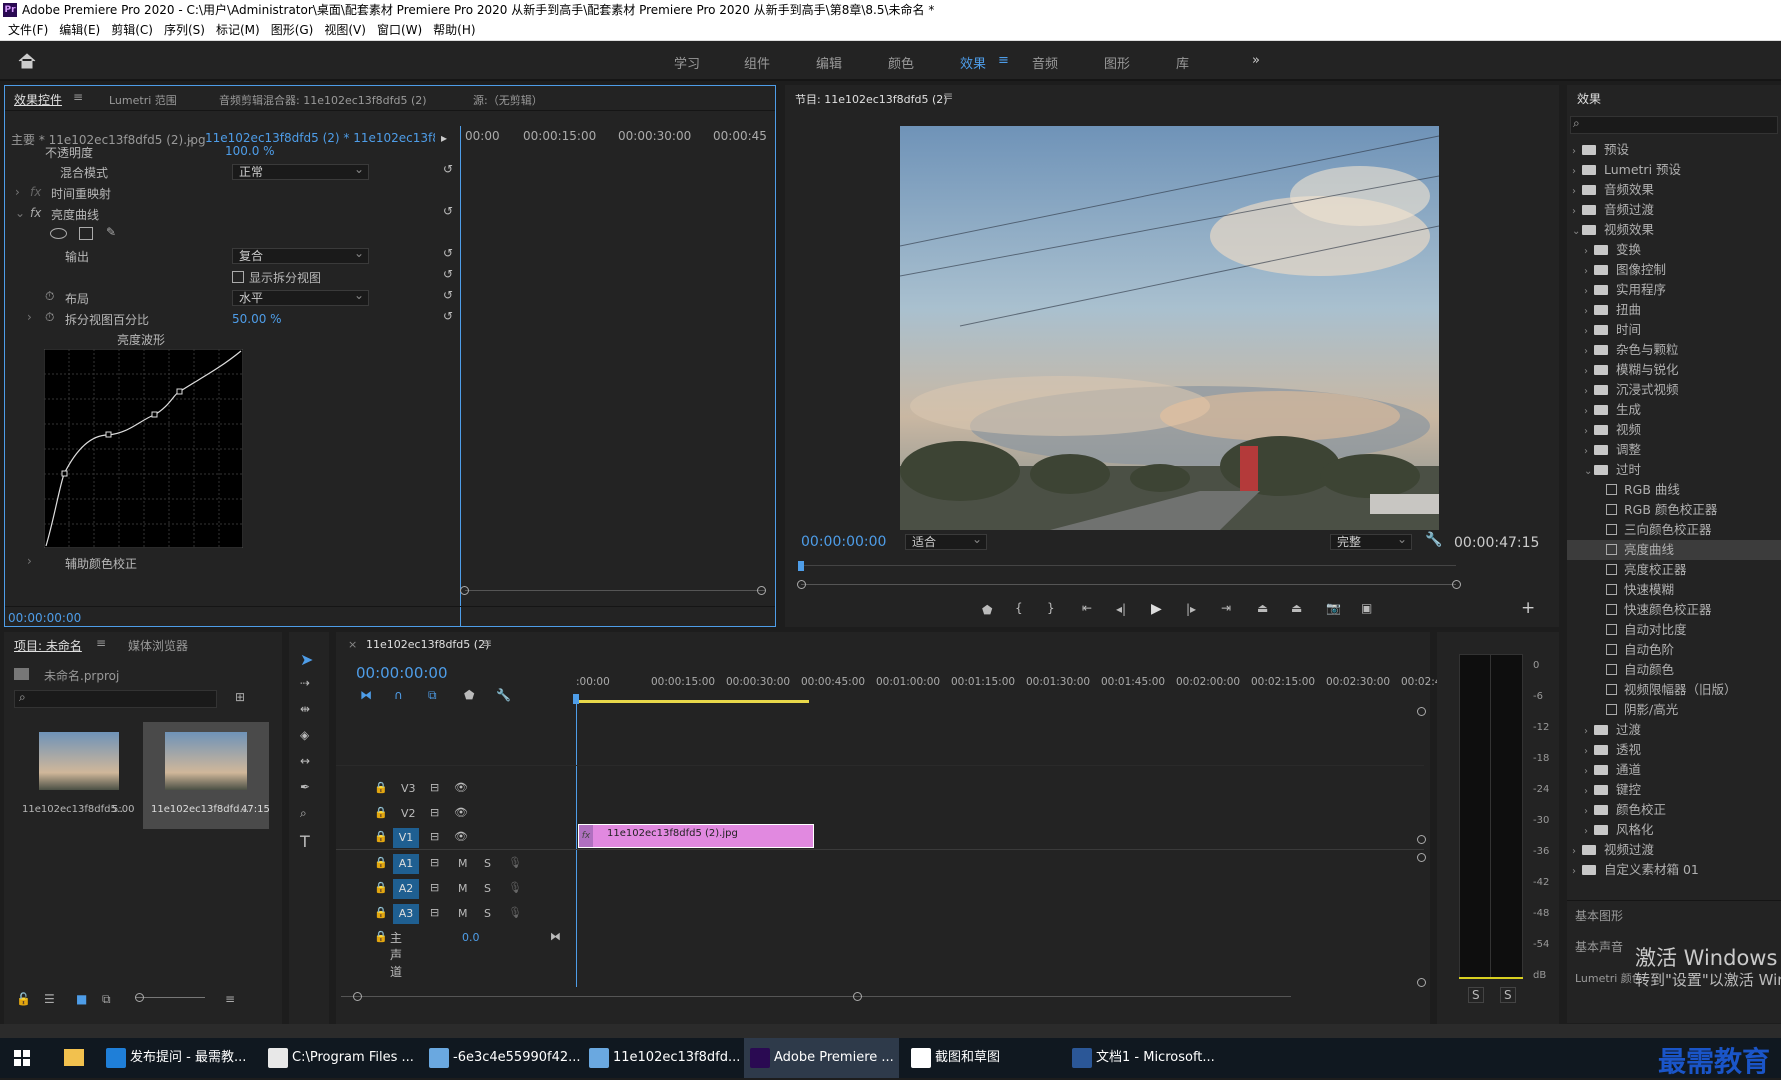  I want to click on sequence-menu-icon: ≡, so click(487, 643).